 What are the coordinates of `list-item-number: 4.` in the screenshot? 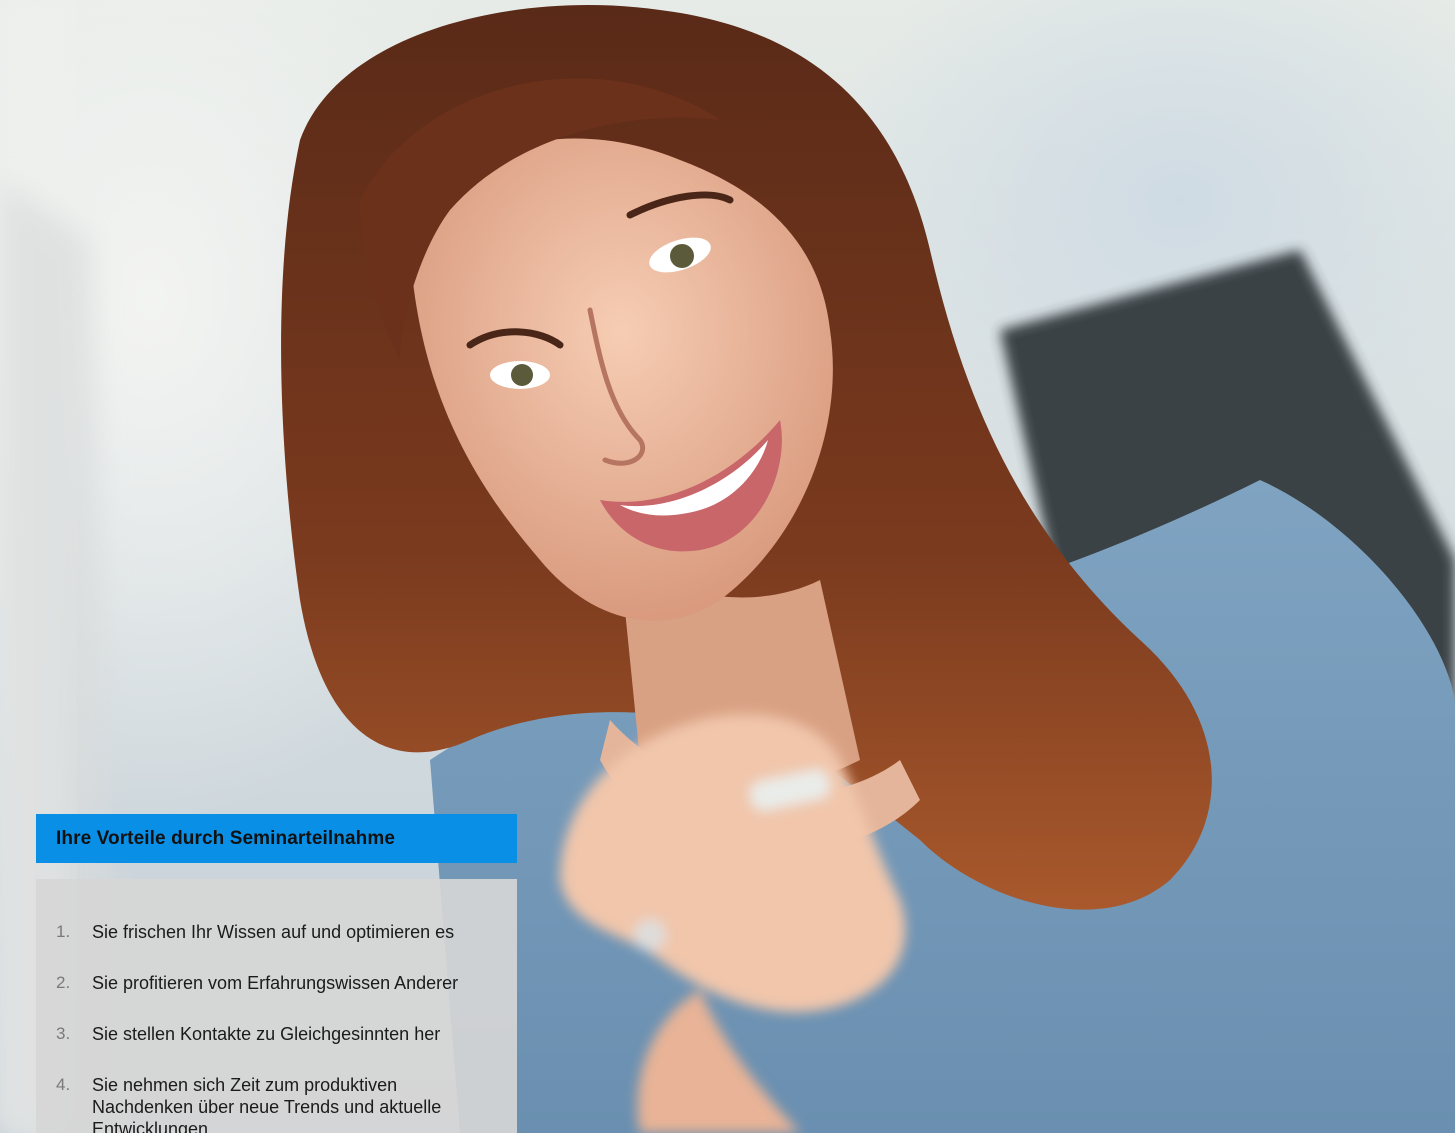 It's located at (63, 1084).